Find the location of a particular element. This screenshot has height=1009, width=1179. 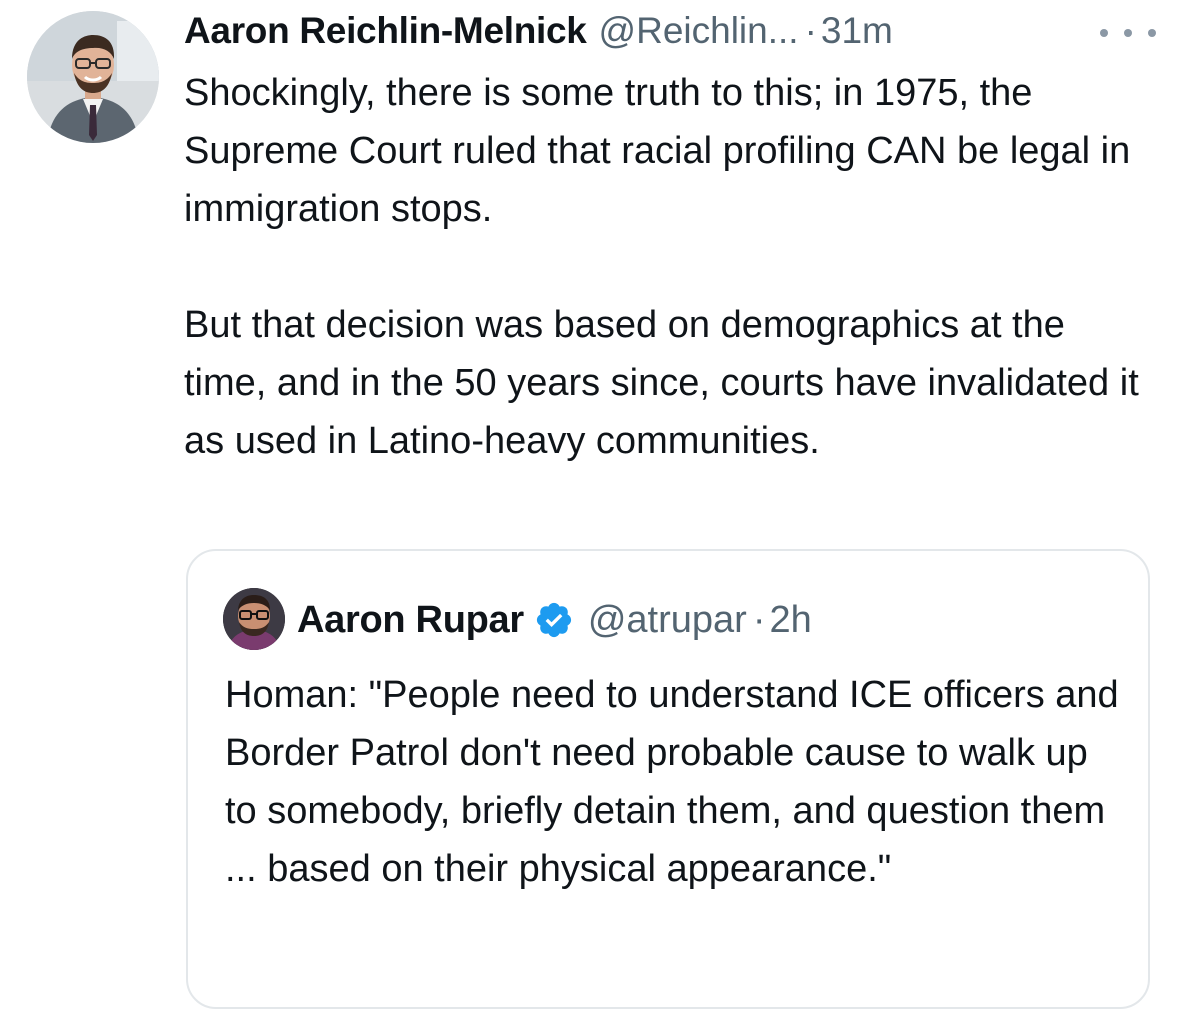

quoted-tweet-header: Aaron Rupar @atrupar · 2h is located at coordinates (554, 620).